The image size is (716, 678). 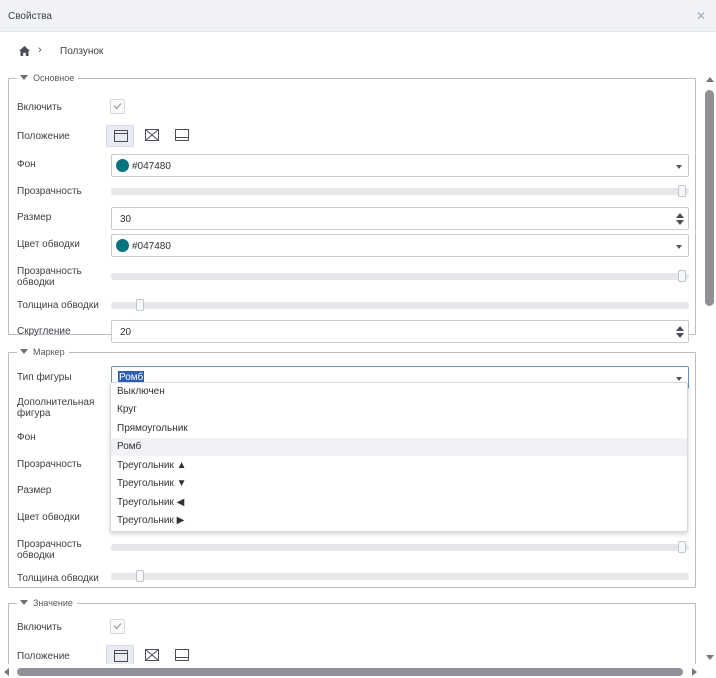 I want to click on stroke-opacity-slider-thumb, so click(x=682, y=276).